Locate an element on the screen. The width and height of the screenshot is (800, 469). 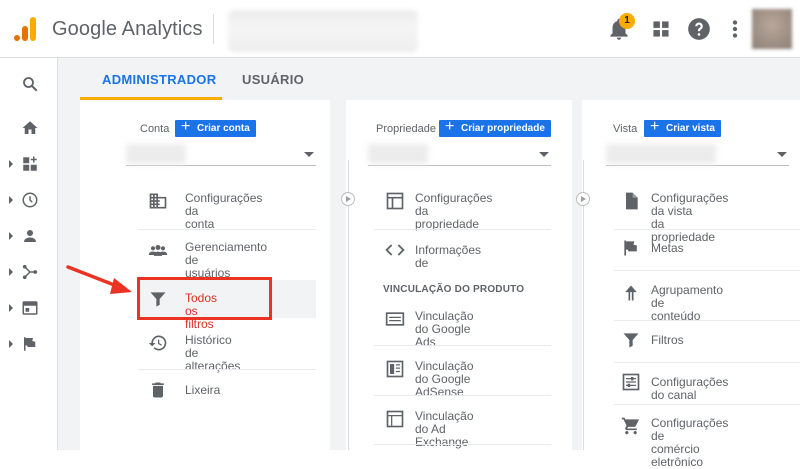
avatar is located at coordinates (772, 29).